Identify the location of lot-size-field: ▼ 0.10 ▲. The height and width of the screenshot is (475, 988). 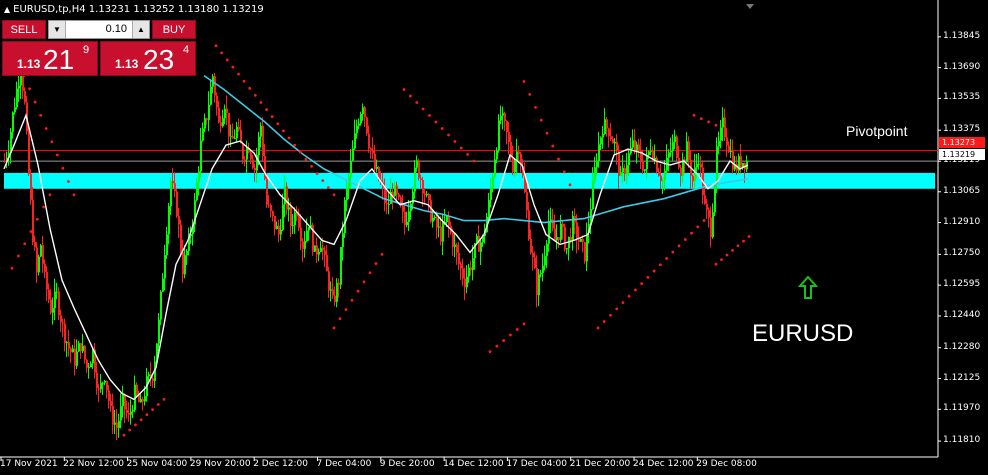
(99, 29).